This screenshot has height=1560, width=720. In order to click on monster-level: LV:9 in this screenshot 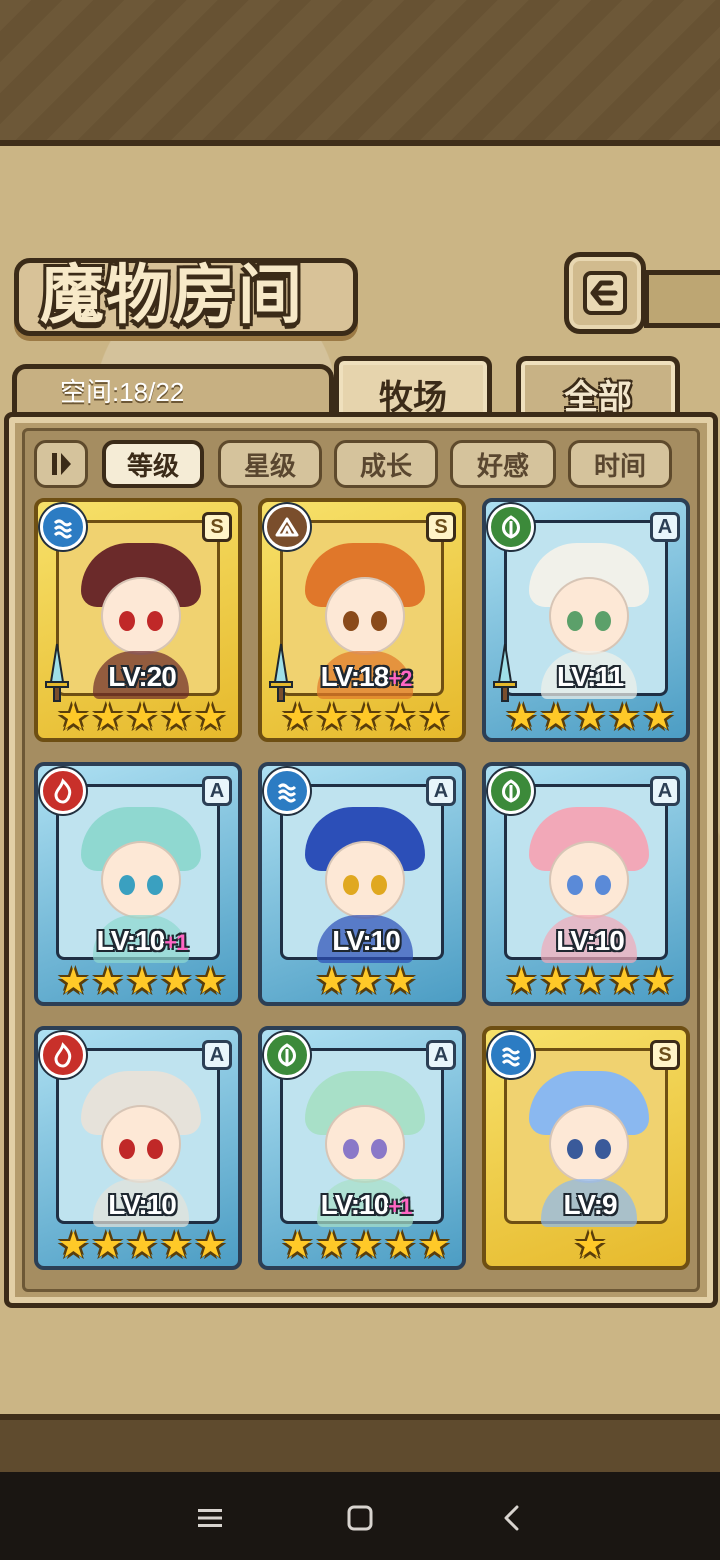, I will do `click(586, 1205)`.